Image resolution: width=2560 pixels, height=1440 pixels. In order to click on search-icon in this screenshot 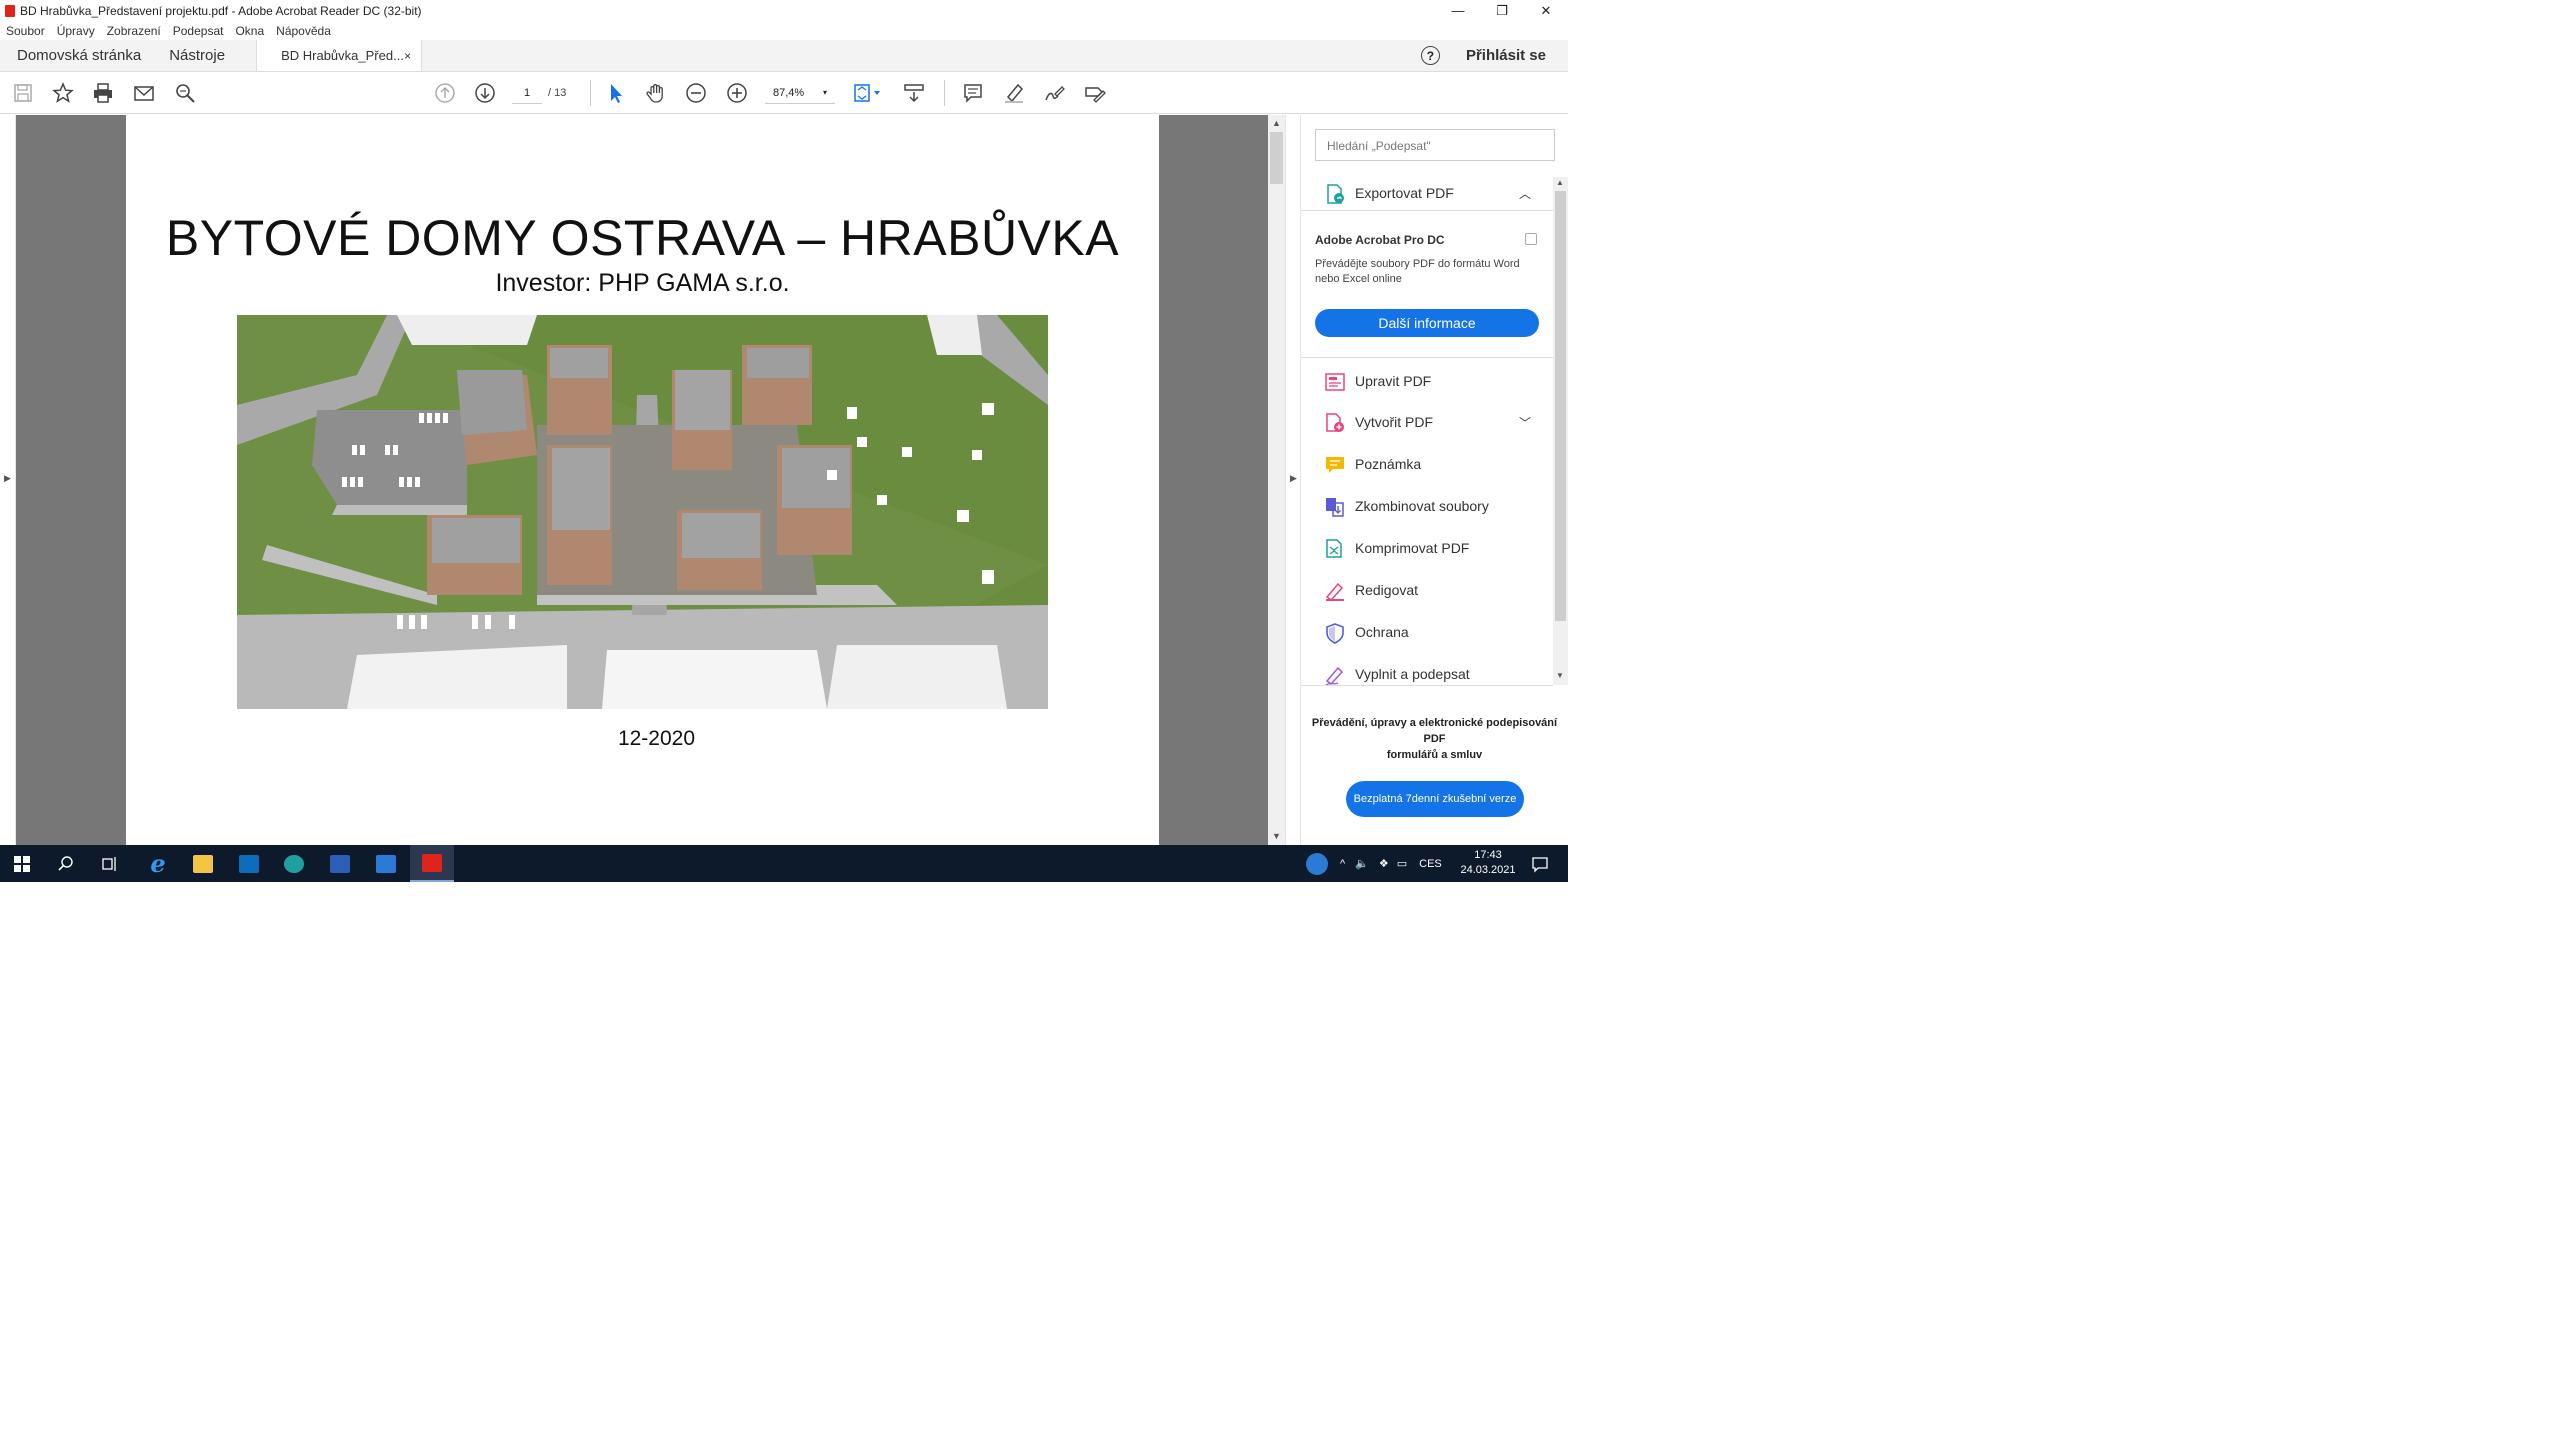, I will do `click(185, 93)`.